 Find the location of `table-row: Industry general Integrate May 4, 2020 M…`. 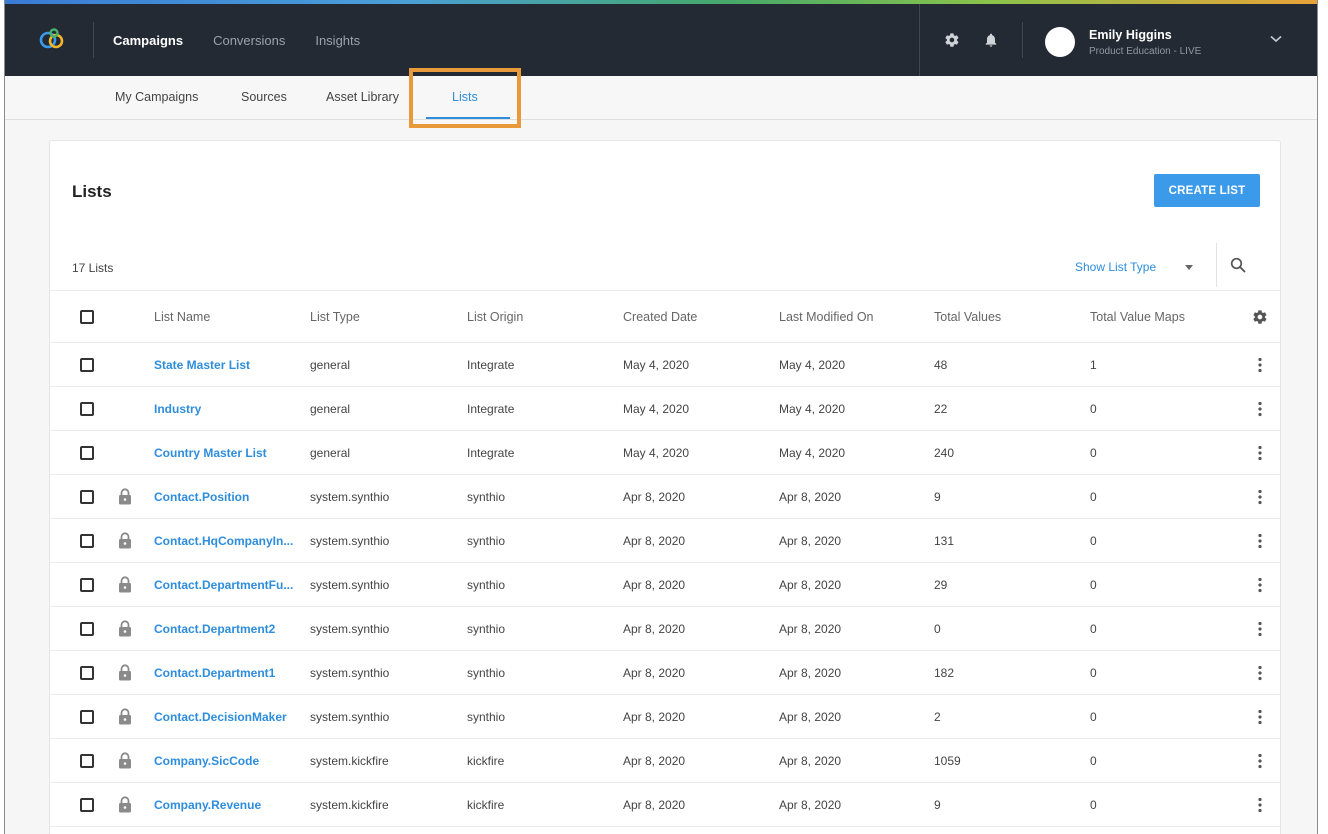

table-row: Industry general Integrate May 4, 2020 M… is located at coordinates (665, 409).